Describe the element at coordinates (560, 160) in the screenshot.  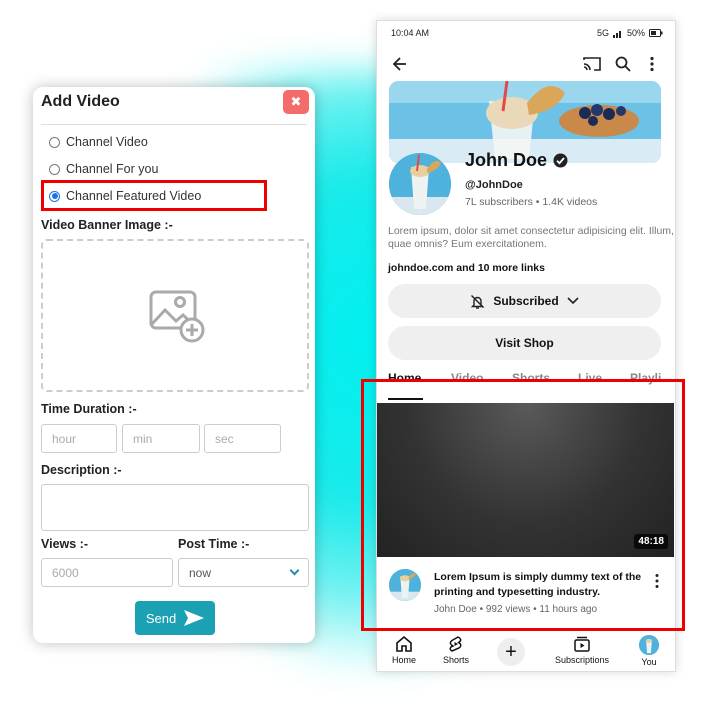
I see `verified-icon` at that location.